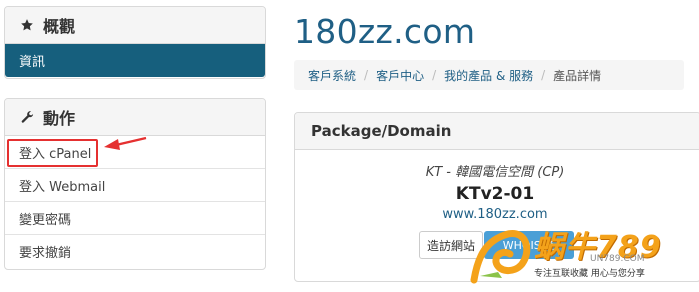 The width and height of the screenshot is (699, 292). Describe the element at coordinates (495, 194) in the screenshot. I see `product-name: KTv2-01` at that location.